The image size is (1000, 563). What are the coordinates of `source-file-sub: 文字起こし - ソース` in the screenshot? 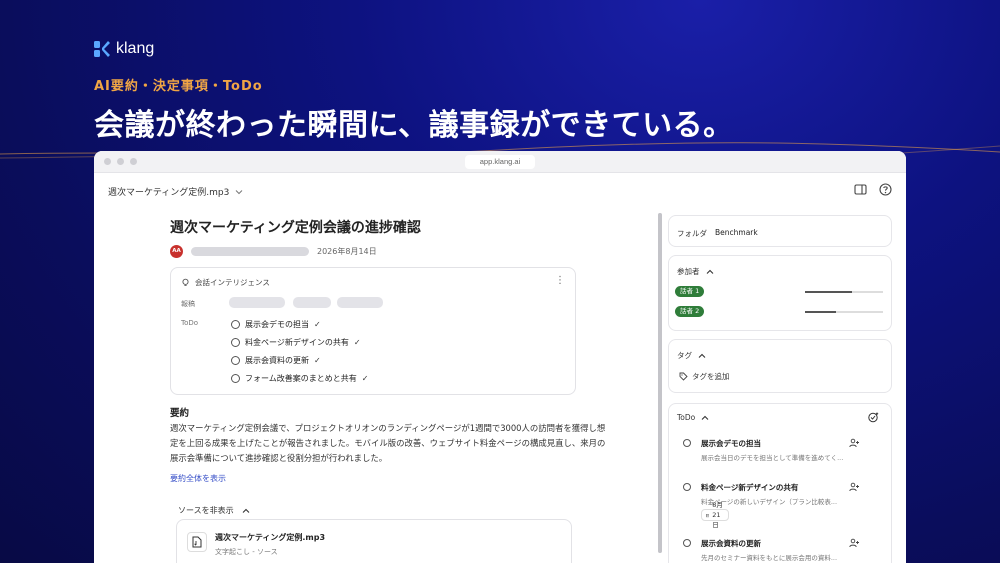 It's located at (246, 552).